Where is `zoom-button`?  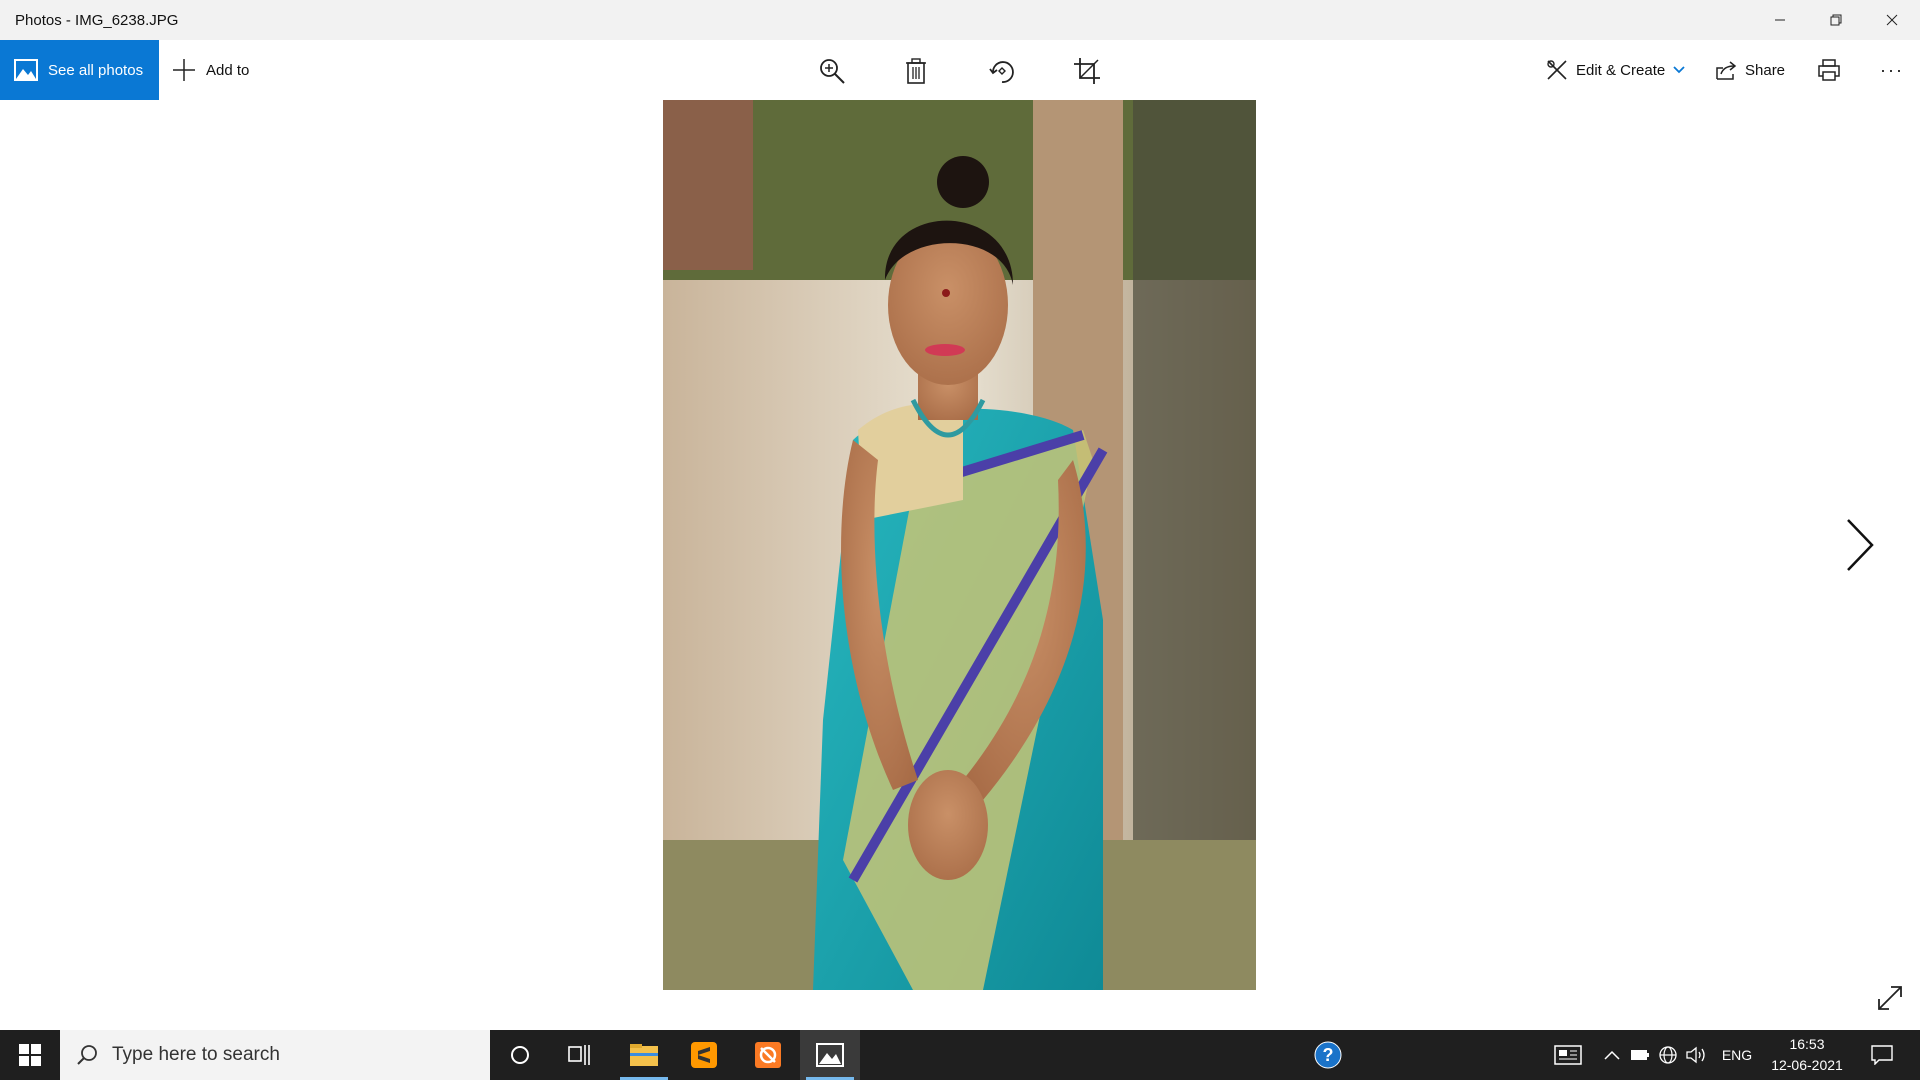 zoom-button is located at coordinates (832, 71).